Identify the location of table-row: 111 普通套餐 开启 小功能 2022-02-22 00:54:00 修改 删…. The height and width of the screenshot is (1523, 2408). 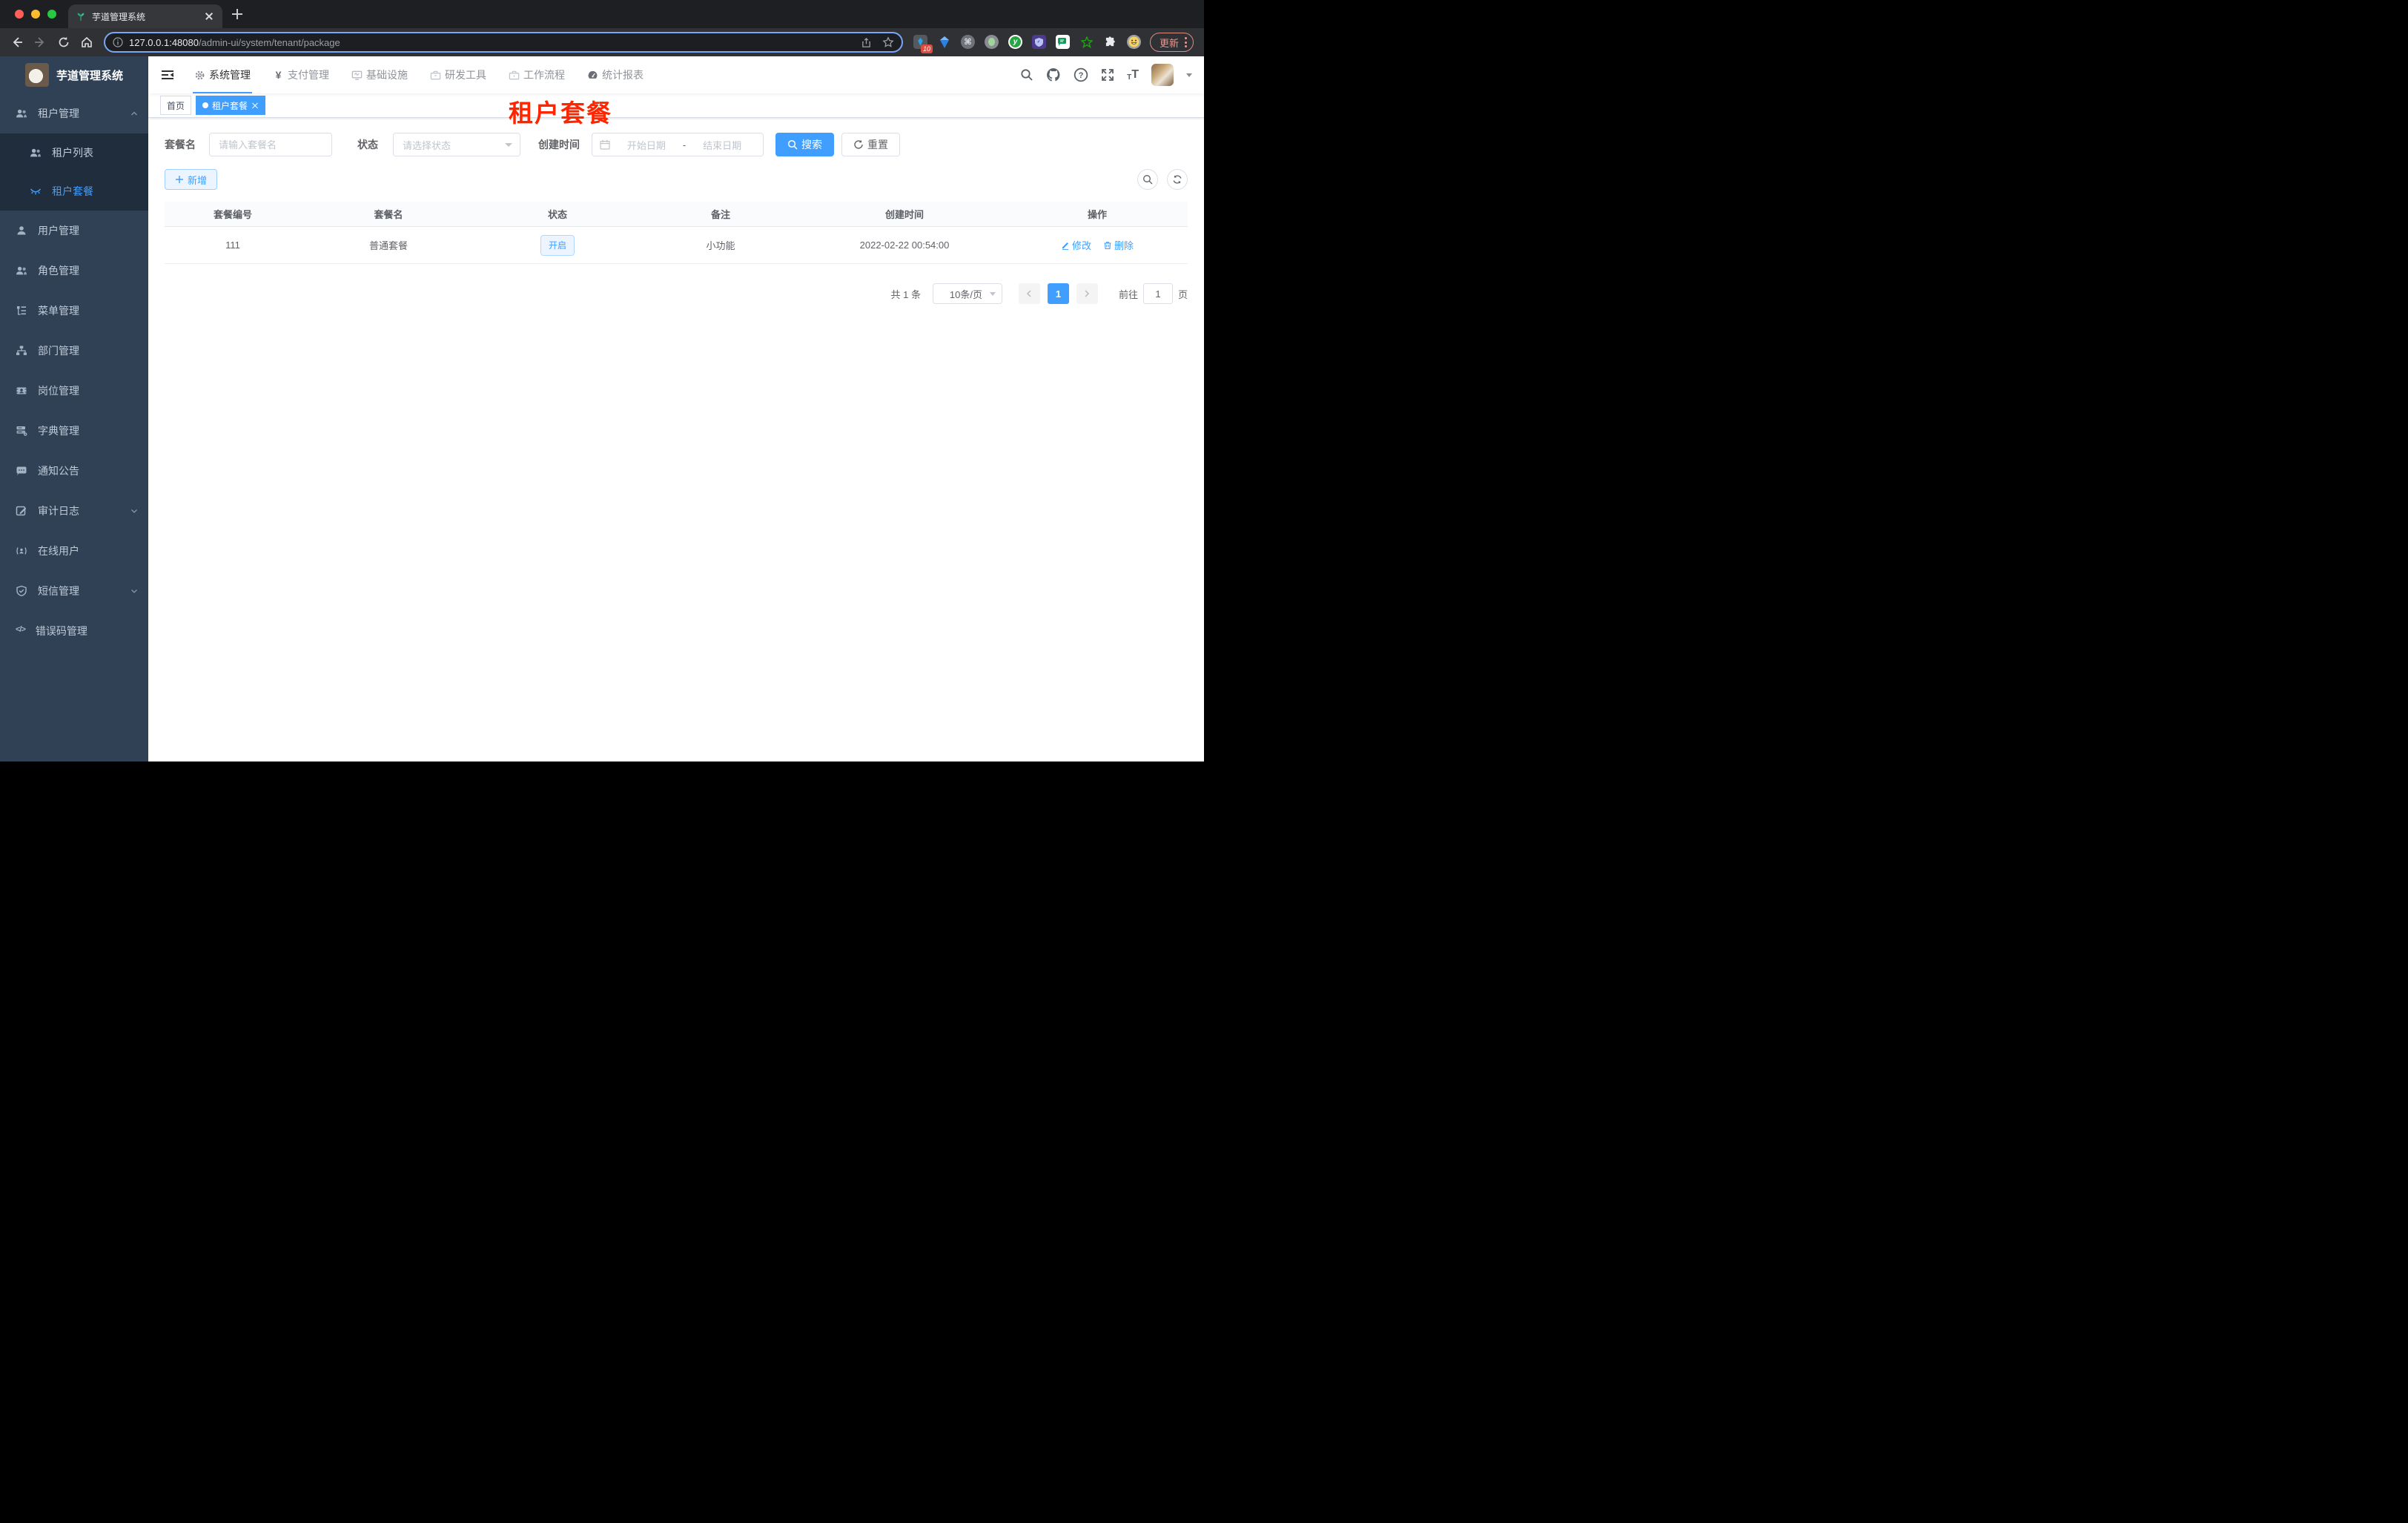
(676, 246).